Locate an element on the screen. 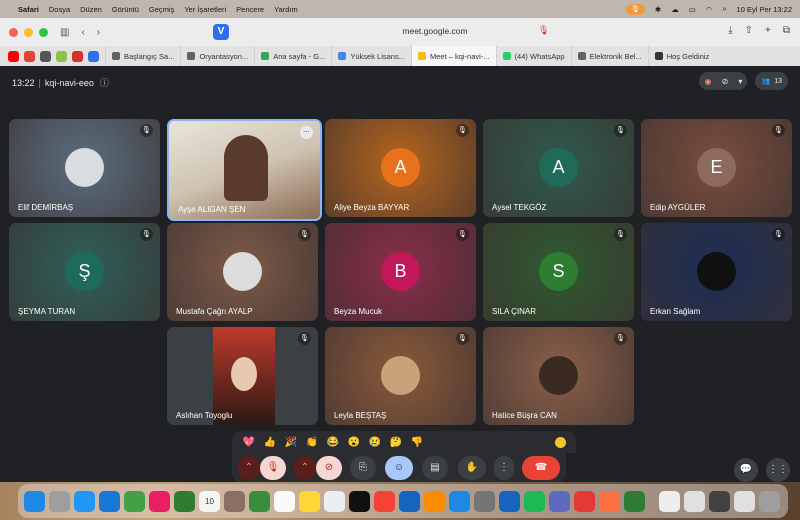  pinned-tab-youtube is located at coordinates (13, 56).